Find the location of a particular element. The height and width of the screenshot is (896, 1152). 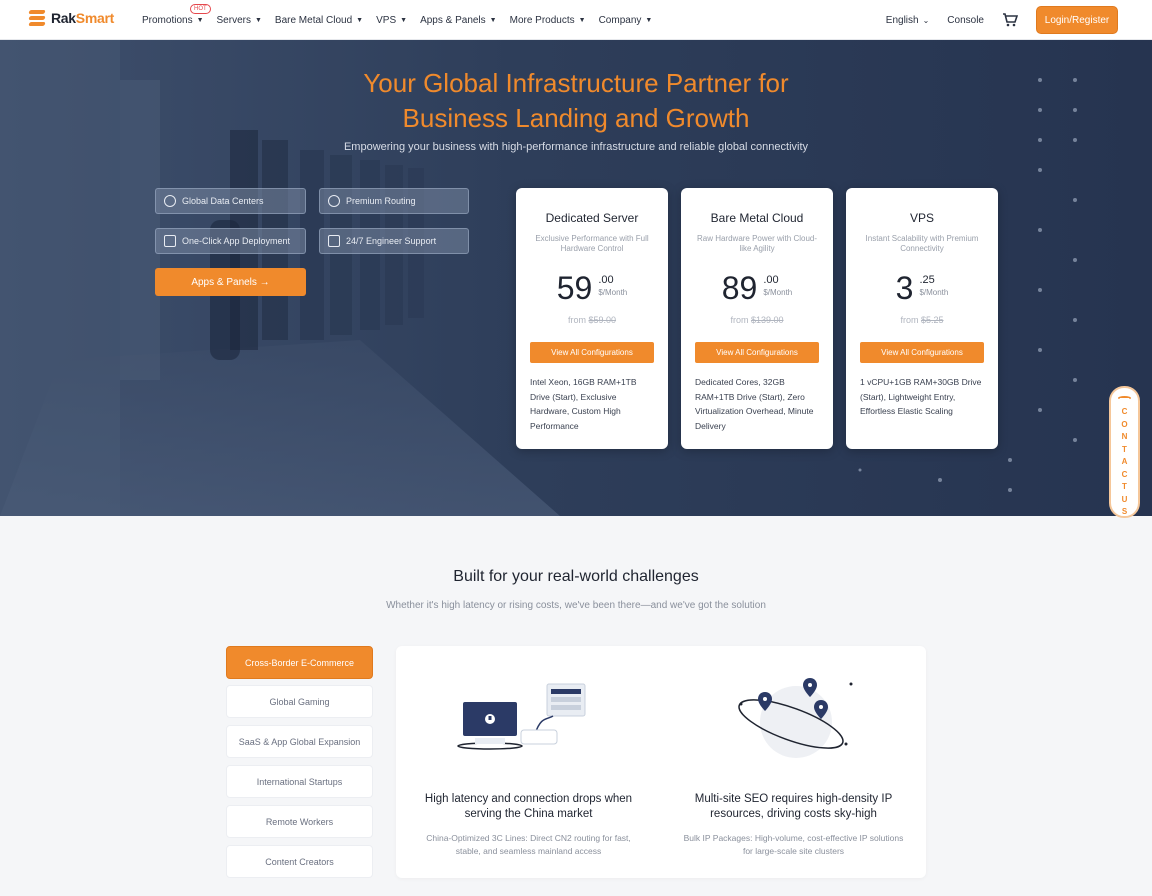

language-selector: English ⌄ is located at coordinates (908, 20).